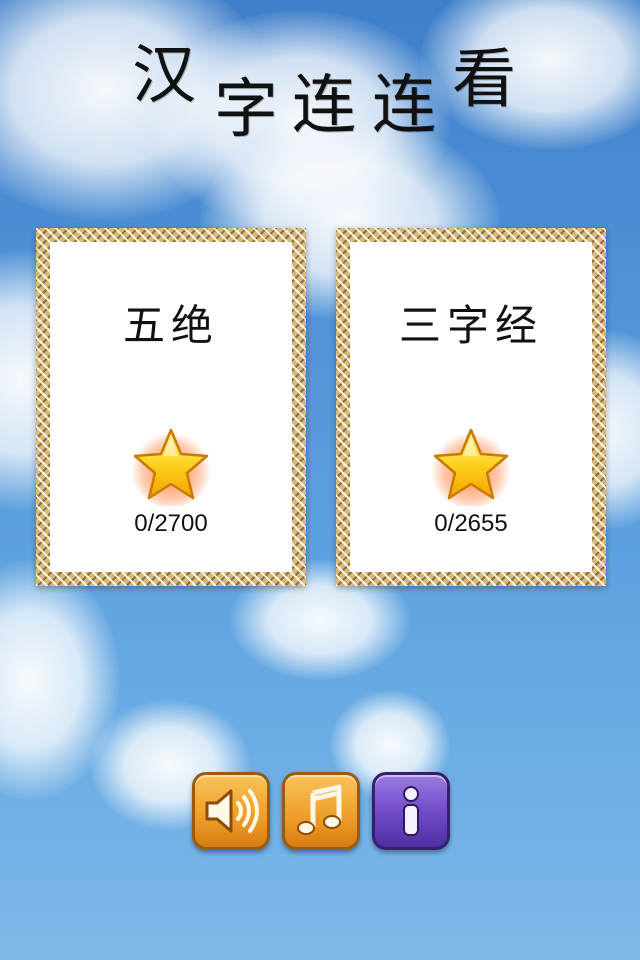 The width and height of the screenshot is (640, 960). I want to click on sound-toggle-button, so click(231, 811).